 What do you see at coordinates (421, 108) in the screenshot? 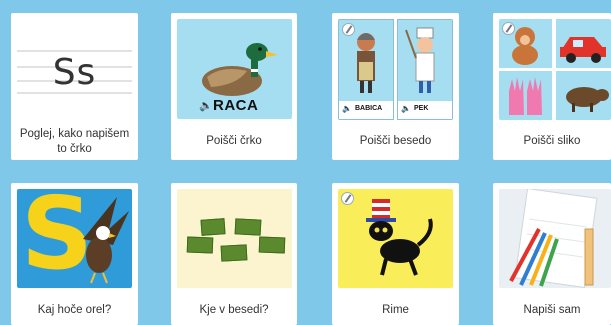
I see `word-label: PEK` at bounding box center [421, 108].